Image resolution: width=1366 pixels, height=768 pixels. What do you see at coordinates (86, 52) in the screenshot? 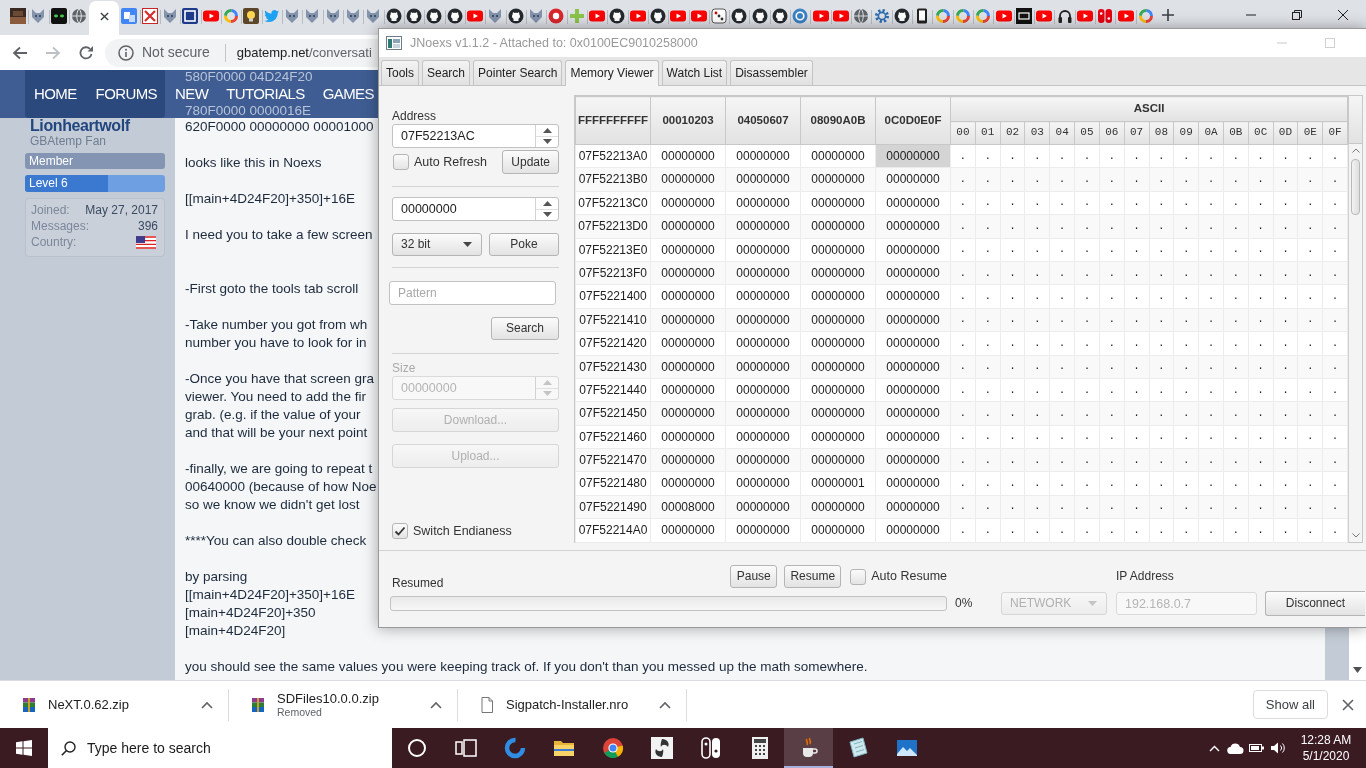
I see `reload-icon` at bounding box center [86, 52].